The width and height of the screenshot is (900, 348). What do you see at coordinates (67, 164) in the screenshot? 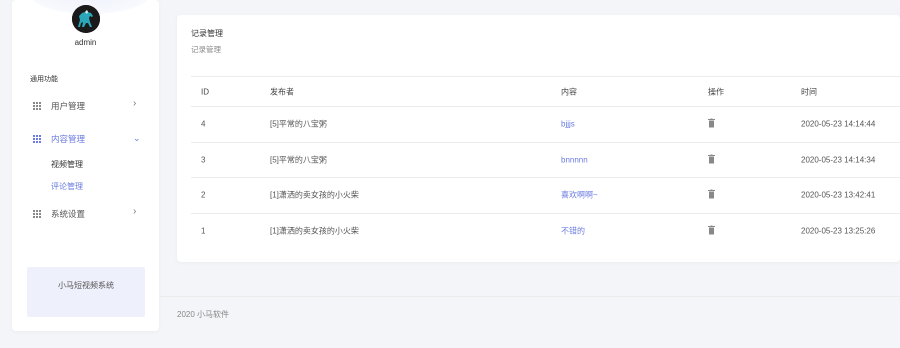
I see `submenu-item-video-management: 视频管理` at bounding box center [67, 164].